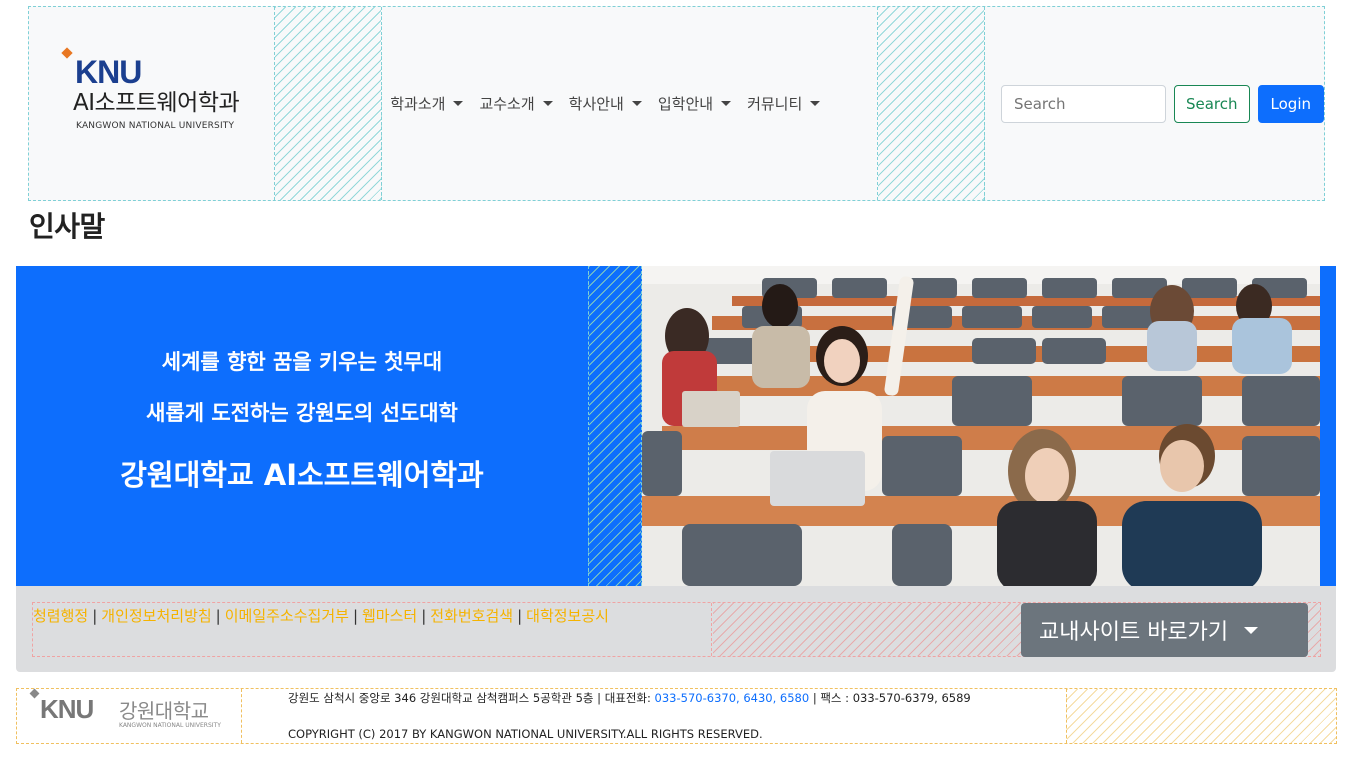 This screenshot has width=1350, height=758. What do you see at coordinates (34, 693) in the screenshot?
I see `footer-logo-mark-icon` at bounding box center [34, 693].